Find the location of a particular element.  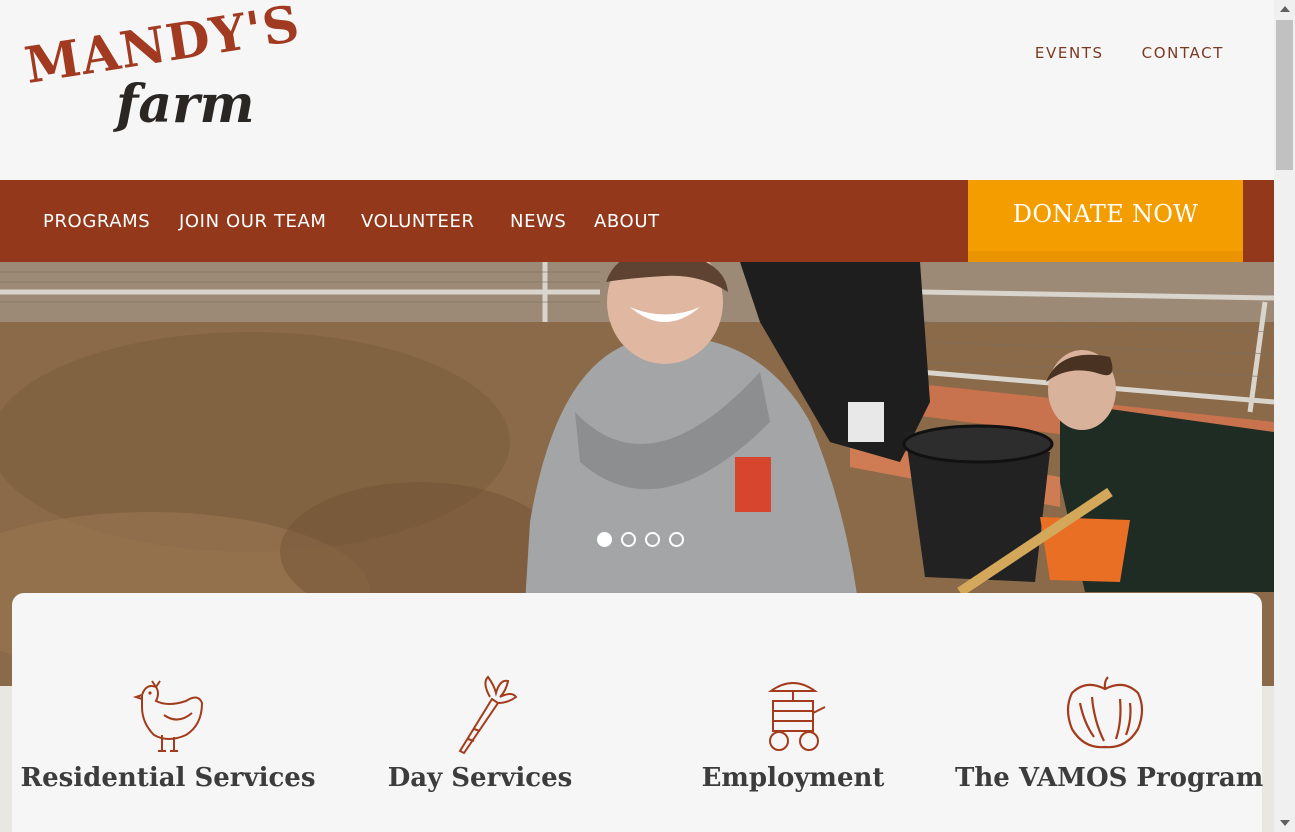

program-day-services: Day Services is located at coordinates (480, 733).